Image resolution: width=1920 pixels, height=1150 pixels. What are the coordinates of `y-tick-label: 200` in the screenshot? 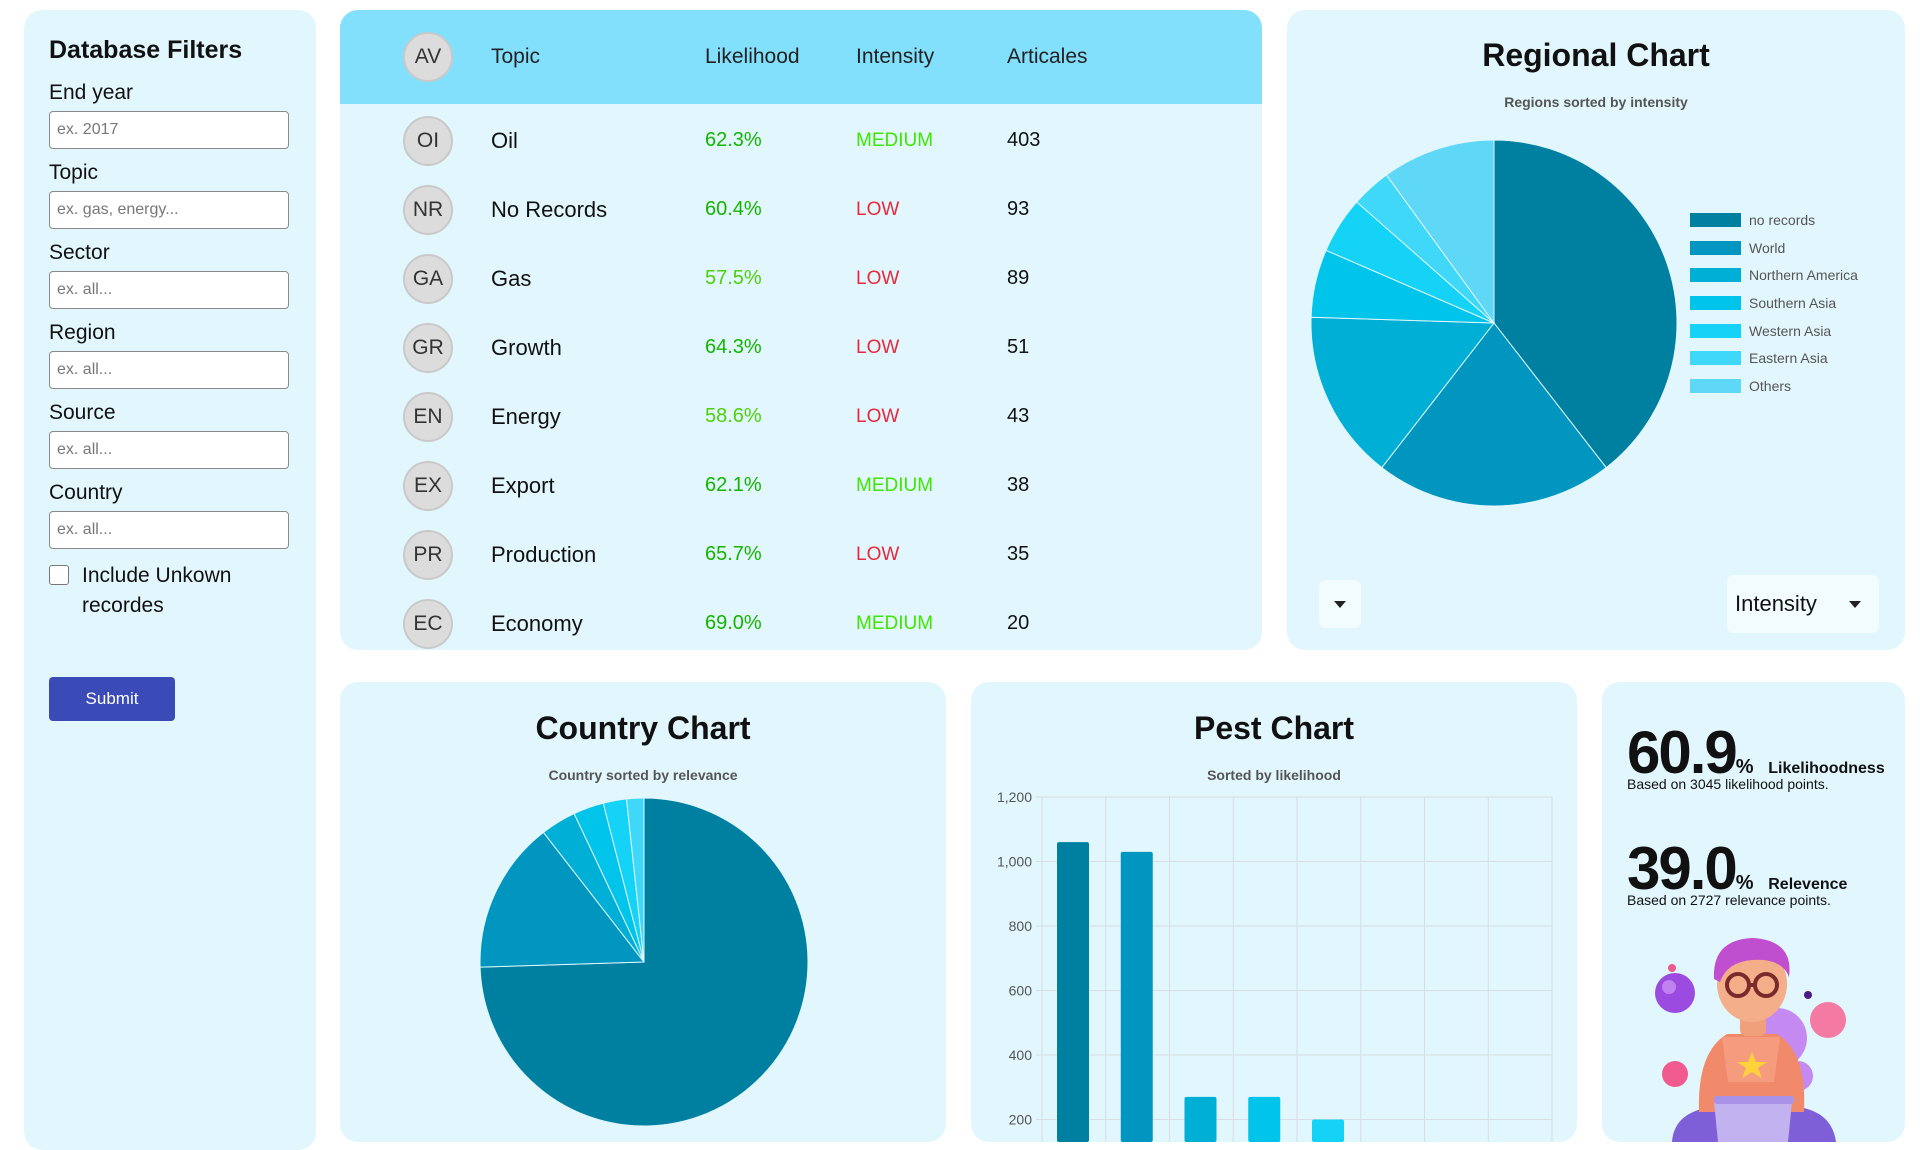 It's located at (1021, 1120).